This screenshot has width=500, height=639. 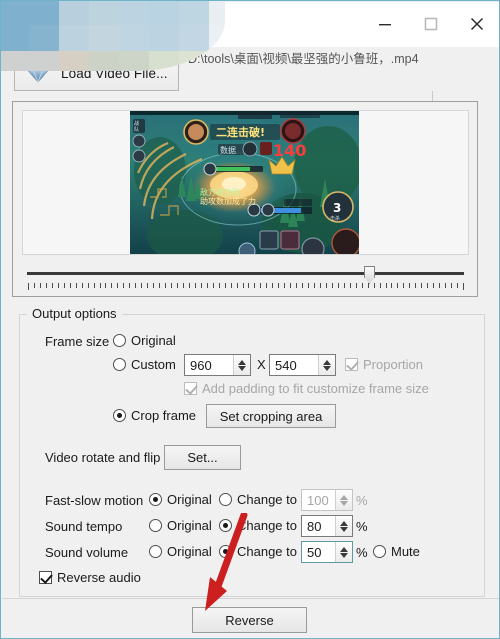 What do you see at coordinates (318, 500) in the screenshot?
I see `motion-value: 100` at bounding box center [318, 500].